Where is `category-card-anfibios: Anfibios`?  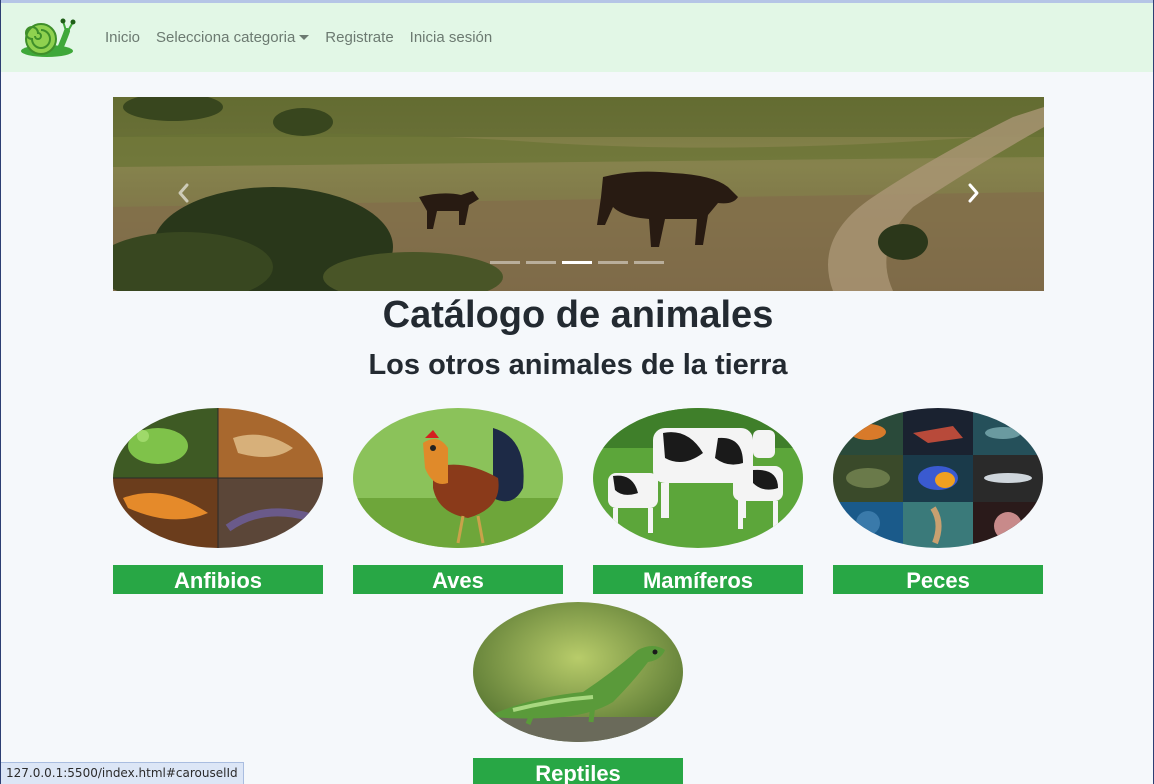
category-card-anfibios: Anfibios is located at coordinates (218, 501).